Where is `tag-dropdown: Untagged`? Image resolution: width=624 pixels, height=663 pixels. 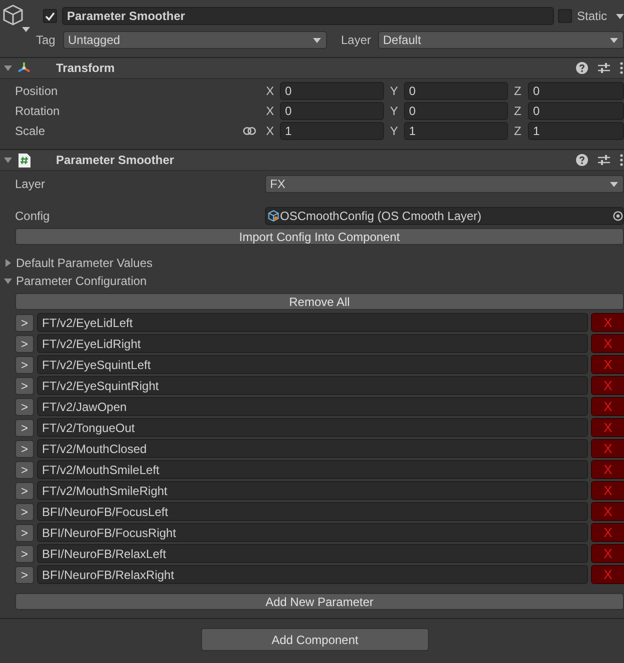 tag-dropdown: Untagged is located at coordinates (195, 40).